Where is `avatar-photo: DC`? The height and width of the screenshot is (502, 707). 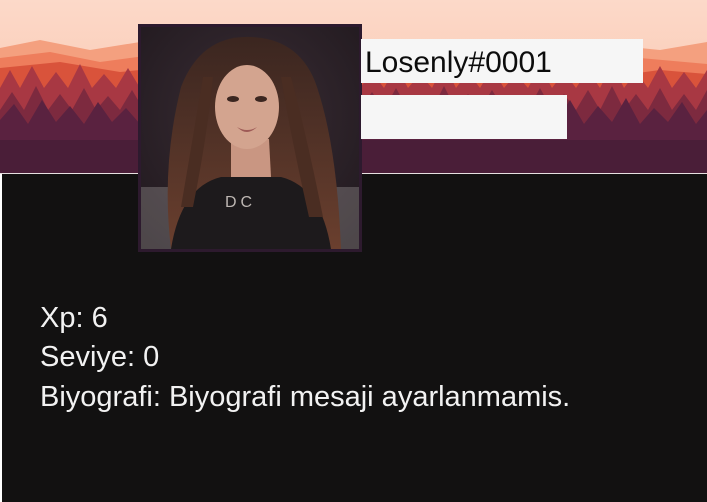
avatar-photo: DC is located at coordinates (250, 138).